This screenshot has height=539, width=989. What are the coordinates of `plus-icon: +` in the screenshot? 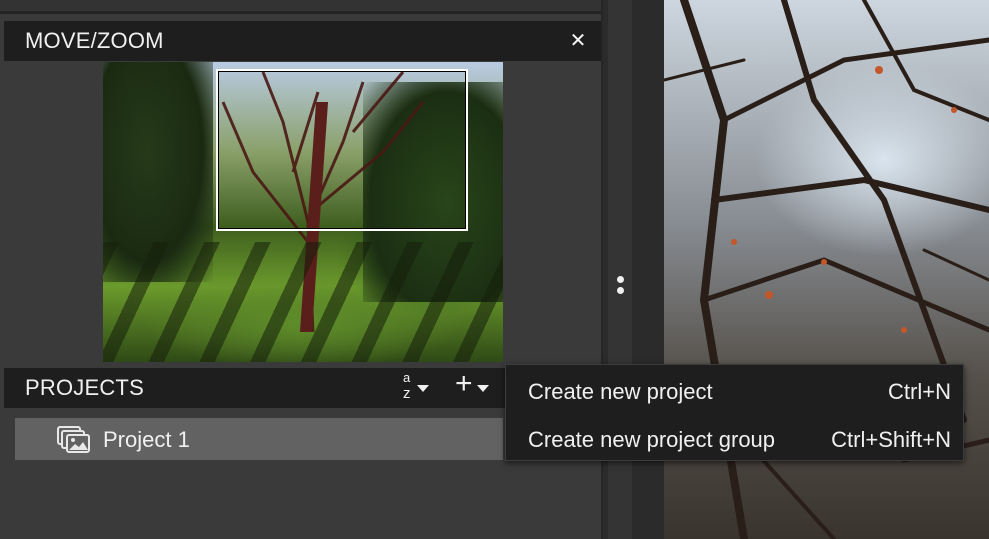 It's located at (464, 383).